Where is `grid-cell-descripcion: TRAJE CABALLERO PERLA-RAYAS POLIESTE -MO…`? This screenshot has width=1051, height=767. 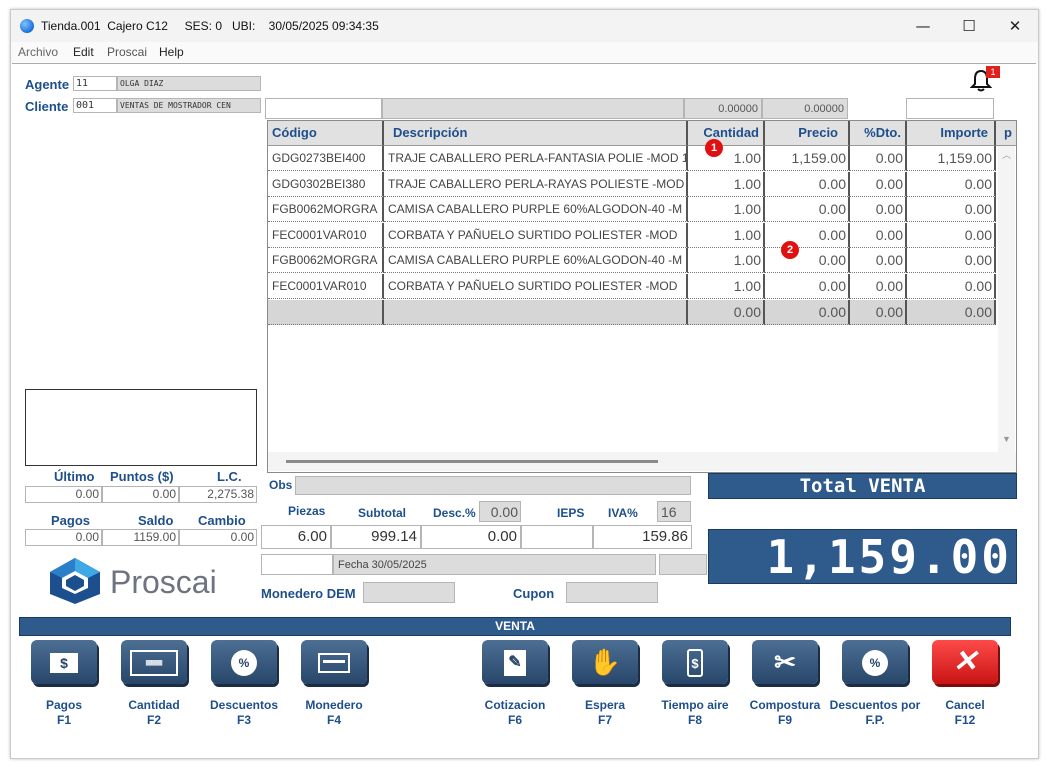 grid-cell-descripcion: TRAJE CABALLERO PERLA-RAYAS POLIESTE -MO… is located at coordinates (536, 184).